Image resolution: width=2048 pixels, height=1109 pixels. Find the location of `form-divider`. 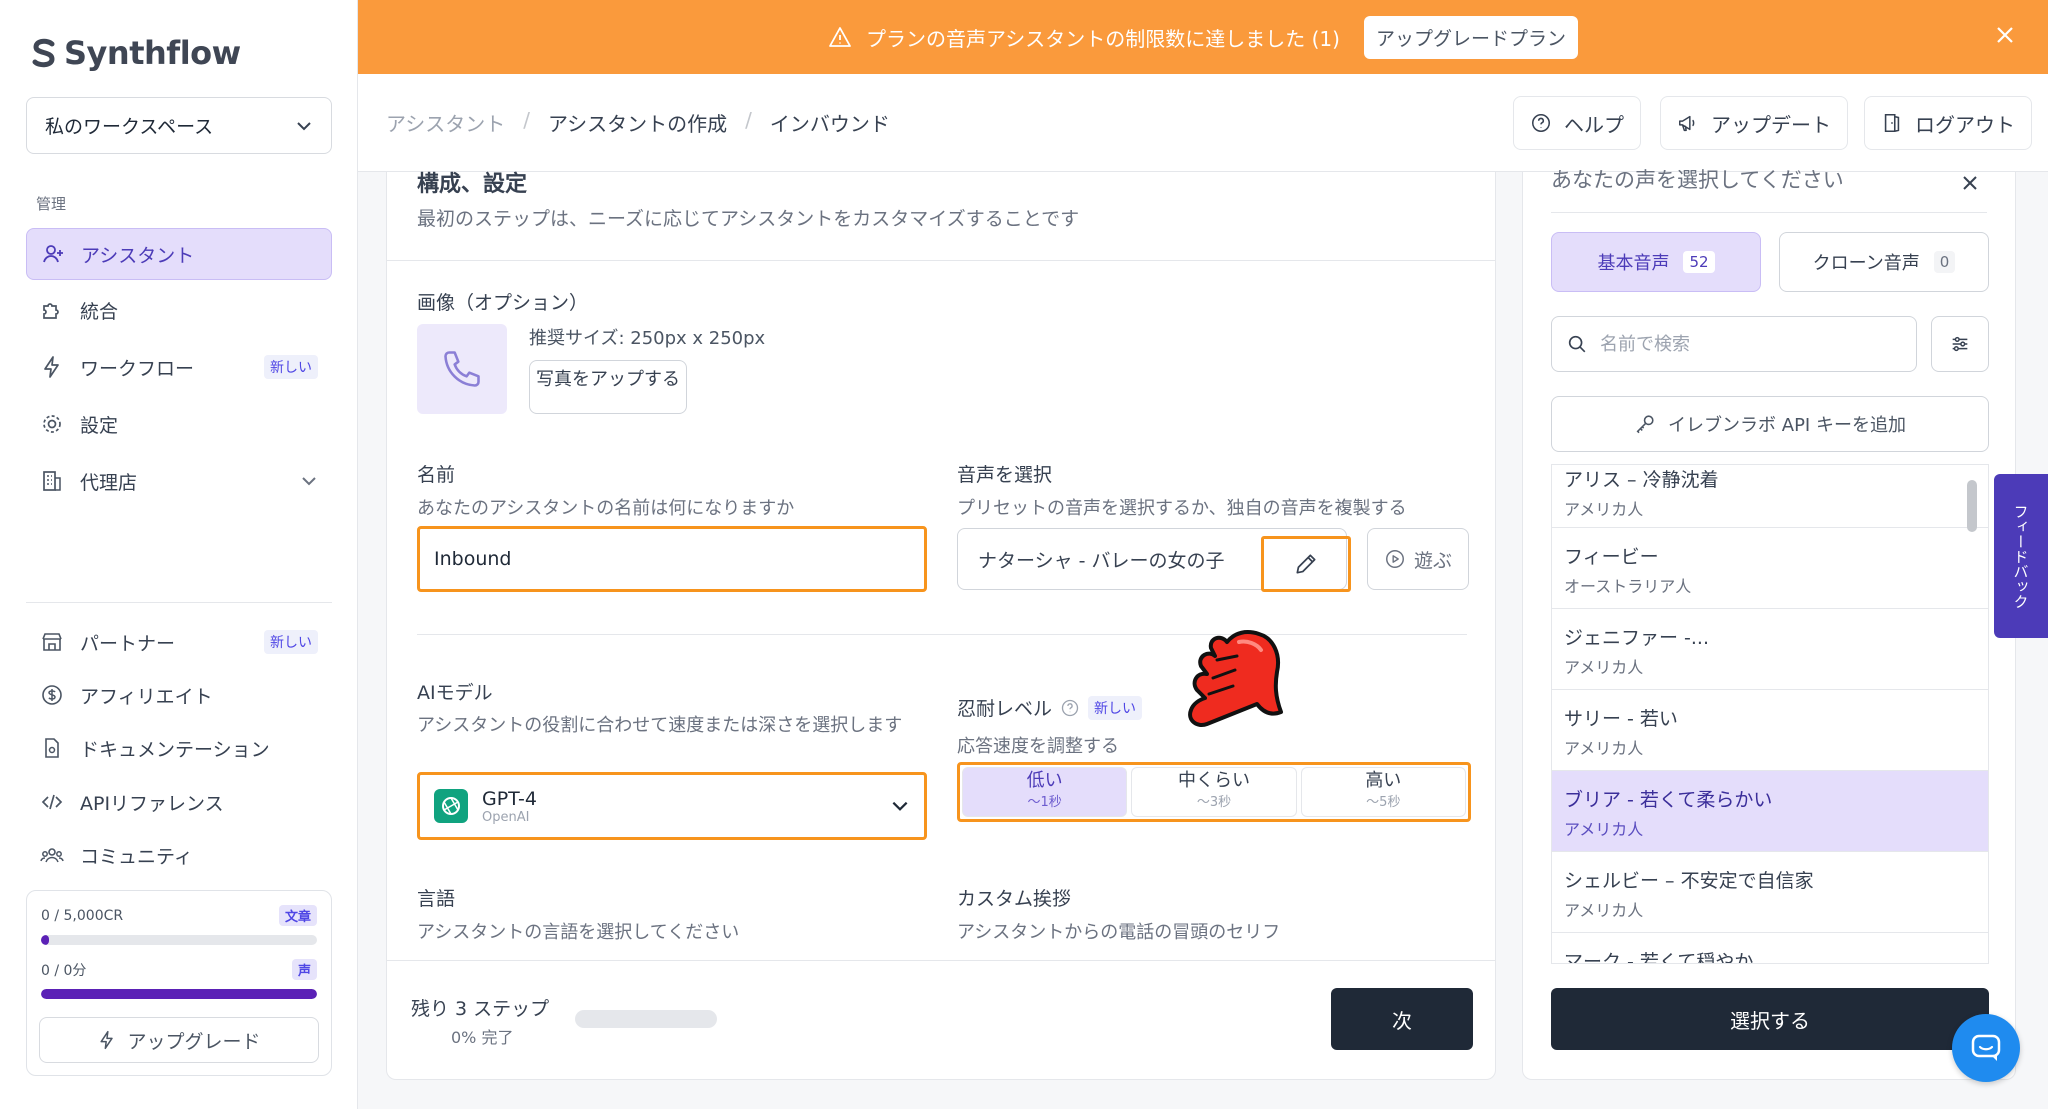

form-divider is located at coordinates (942, 634).